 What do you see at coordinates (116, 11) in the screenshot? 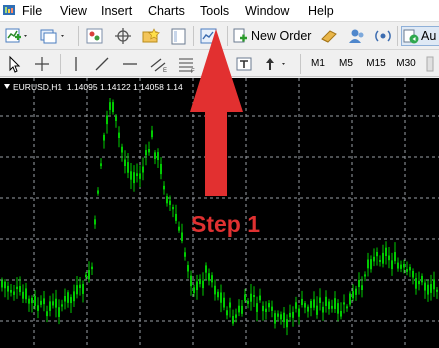
I see `menu-insert: Insert` at bounding box center [116, 11].